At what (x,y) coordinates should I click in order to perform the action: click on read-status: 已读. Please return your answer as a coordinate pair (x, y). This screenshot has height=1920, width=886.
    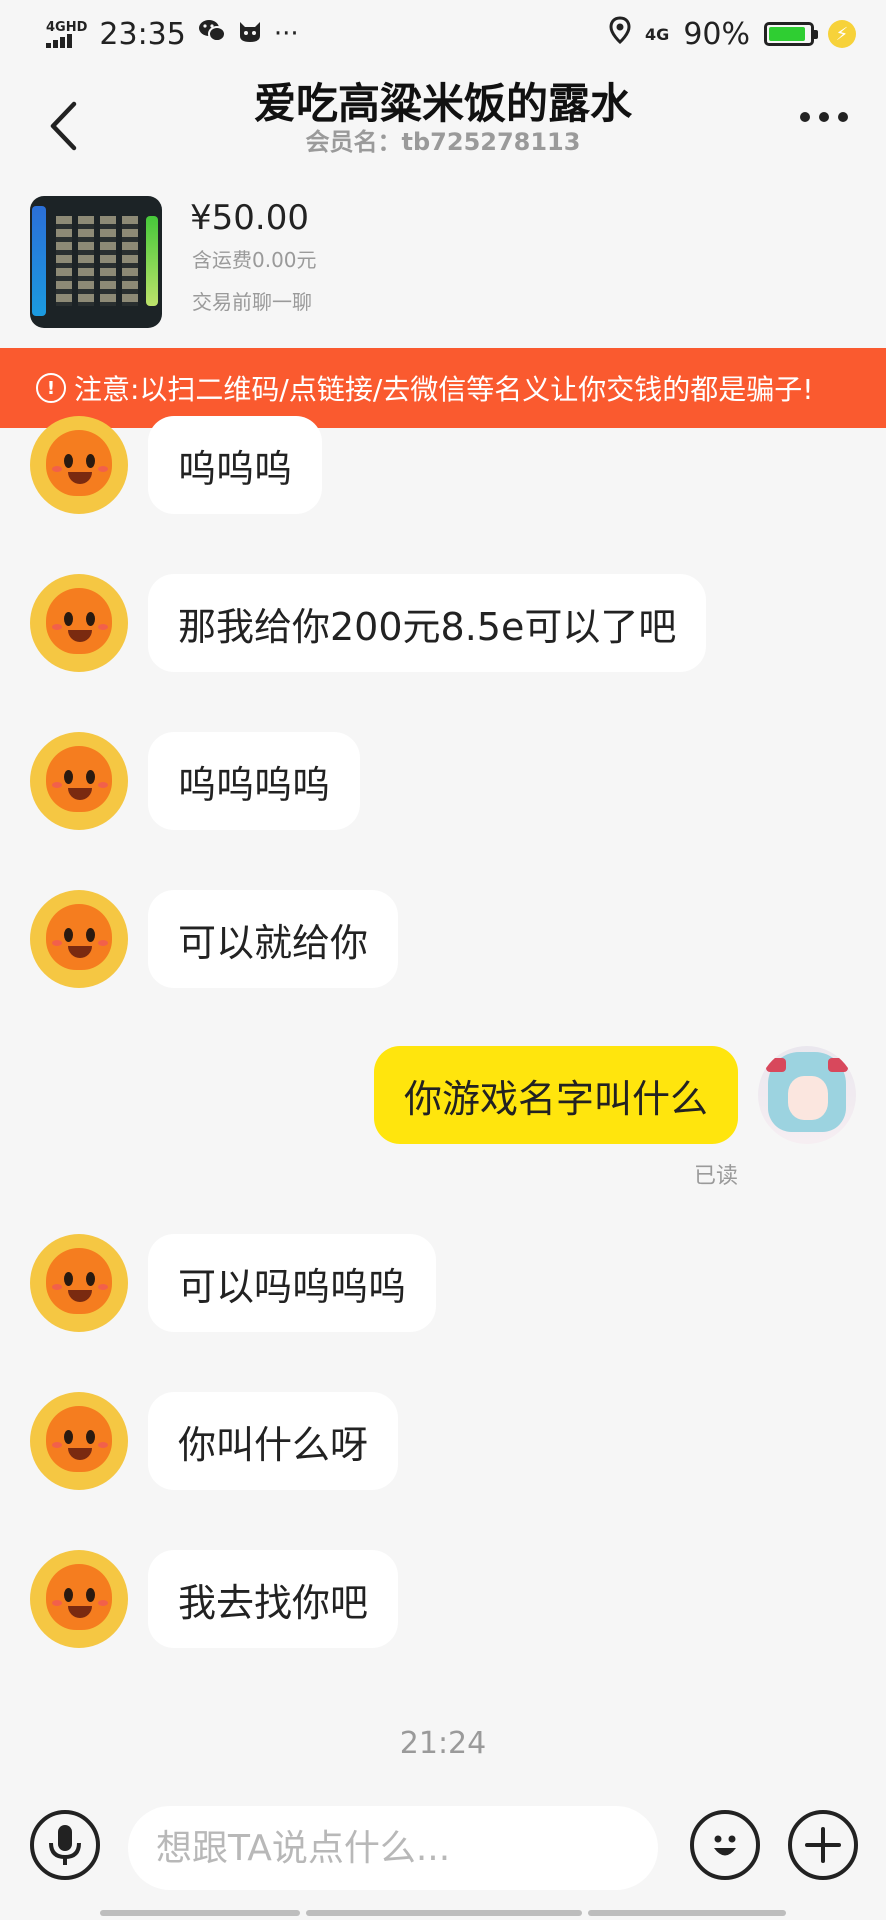
    Looking at the image, I should click on (715, 1176).